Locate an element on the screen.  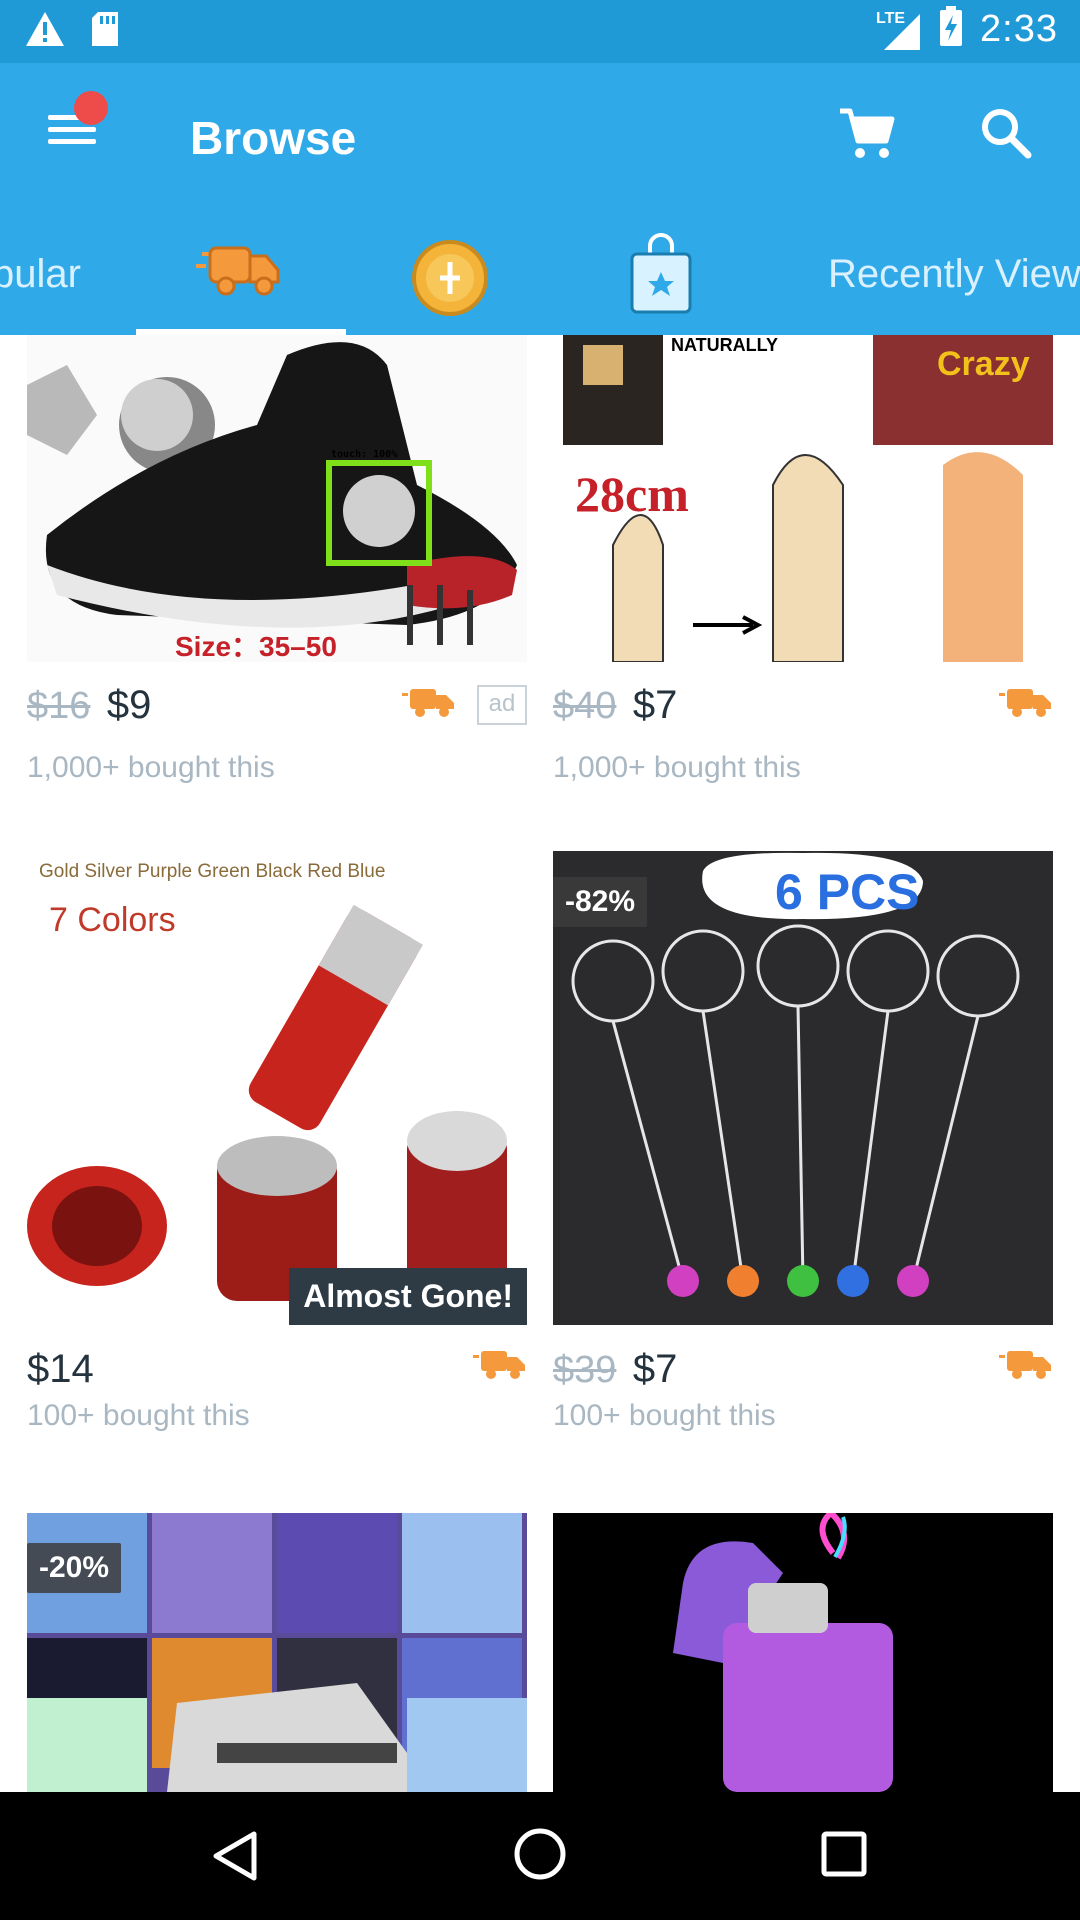
tab-coins is located at coordinates (450, 278).